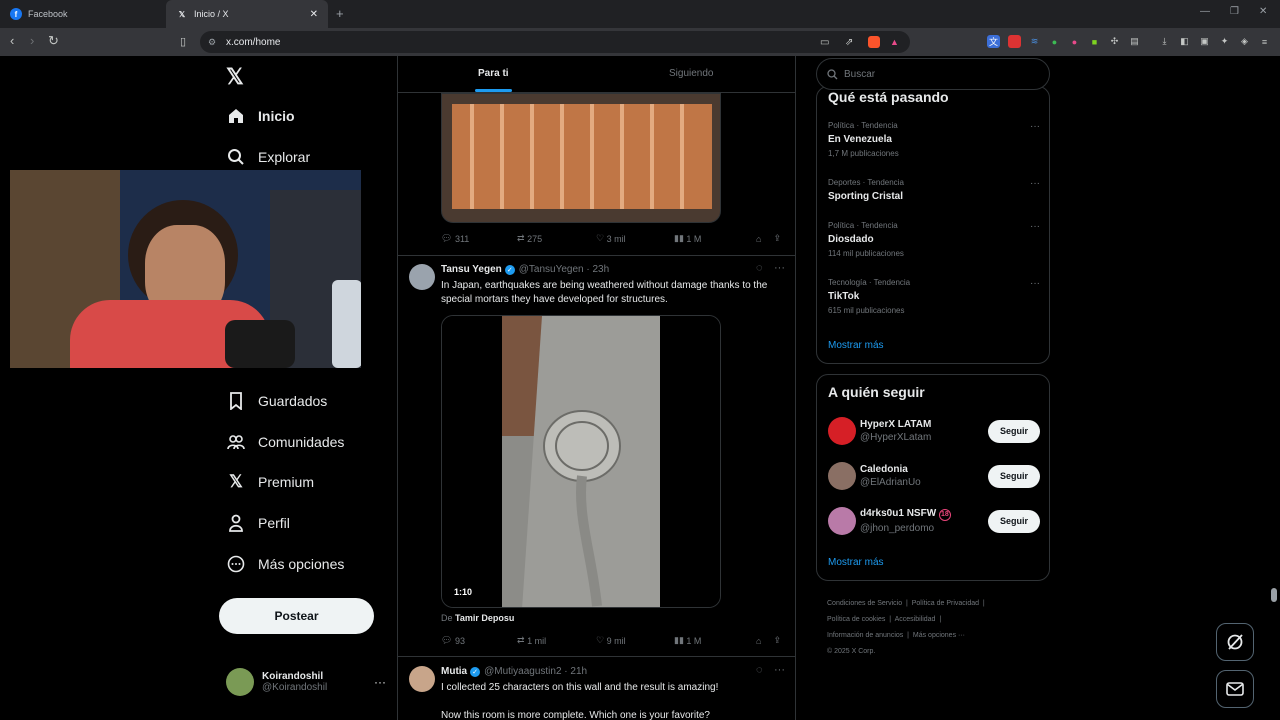 Image resolution: width=1280 pixels, height=720 pixels. Describe the element at coordinates (556, 238) in the screenshot. I see `repost-button: ⇄ 275` at that location.